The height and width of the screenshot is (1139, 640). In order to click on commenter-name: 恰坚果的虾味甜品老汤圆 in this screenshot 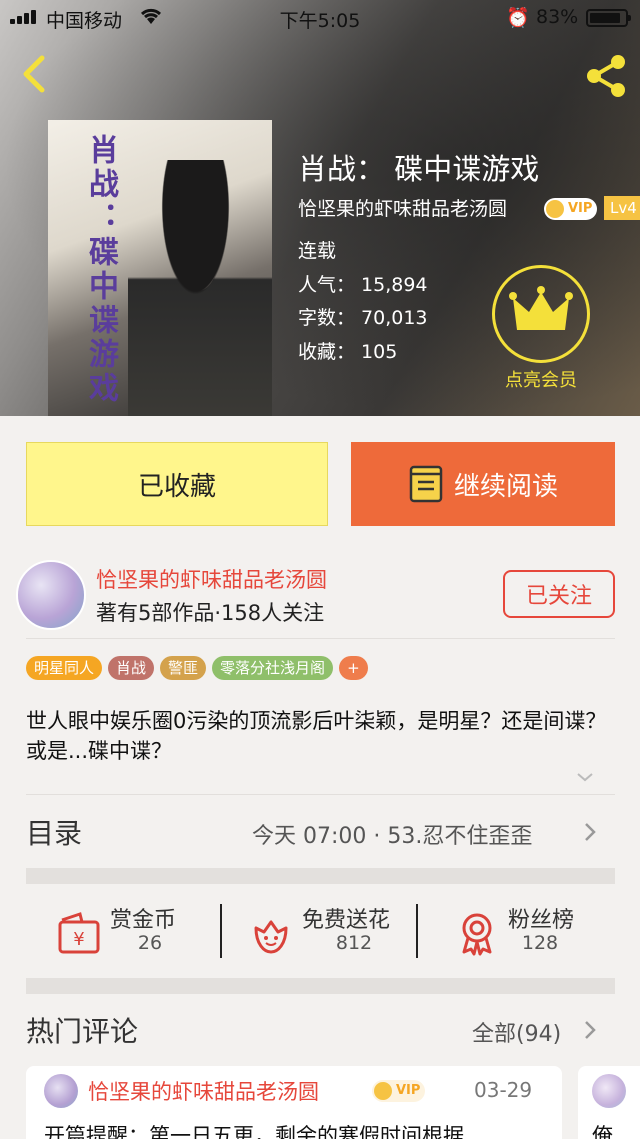, I will do `click(203, 1091)`.